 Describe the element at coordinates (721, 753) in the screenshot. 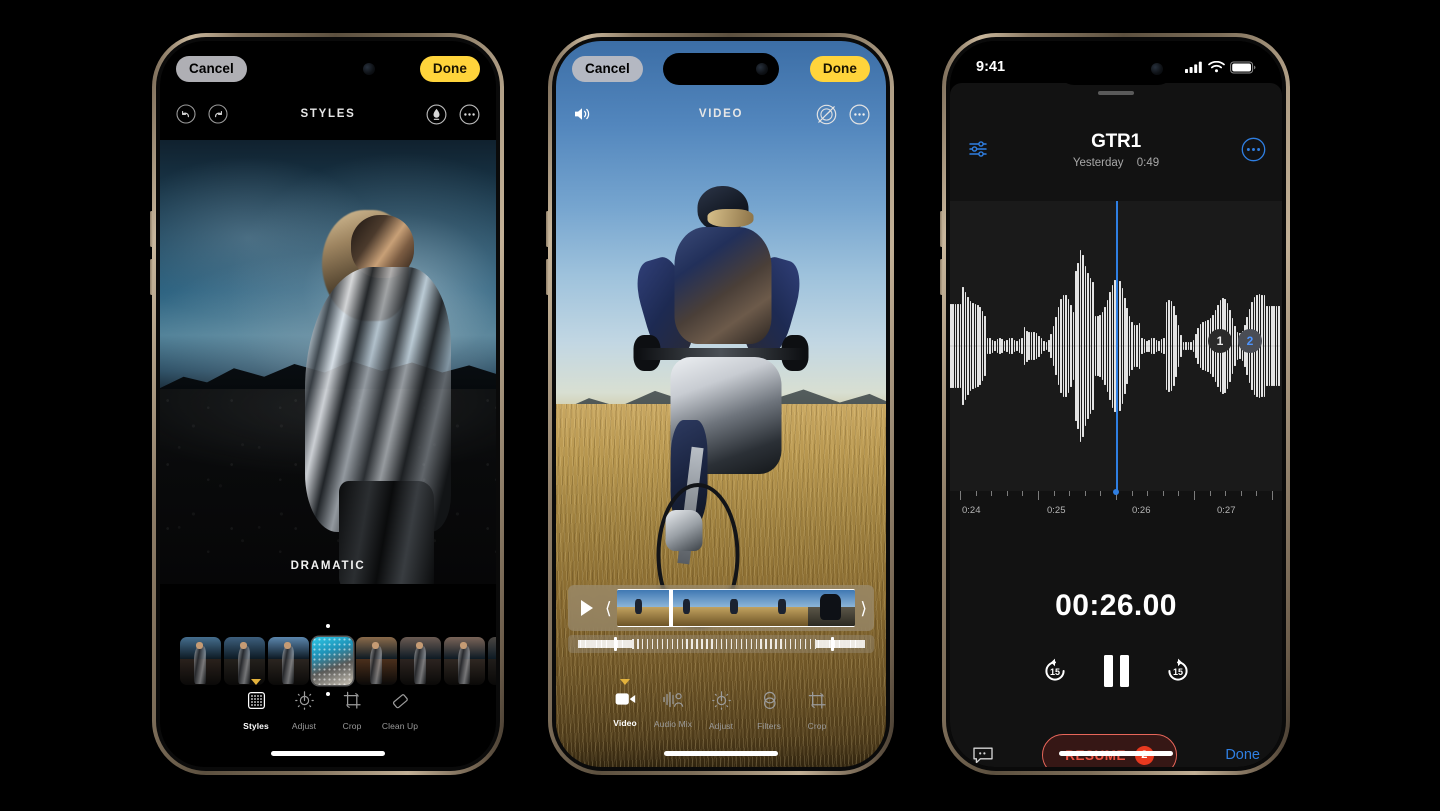

I see `phone-2-home-indicator` at that location.